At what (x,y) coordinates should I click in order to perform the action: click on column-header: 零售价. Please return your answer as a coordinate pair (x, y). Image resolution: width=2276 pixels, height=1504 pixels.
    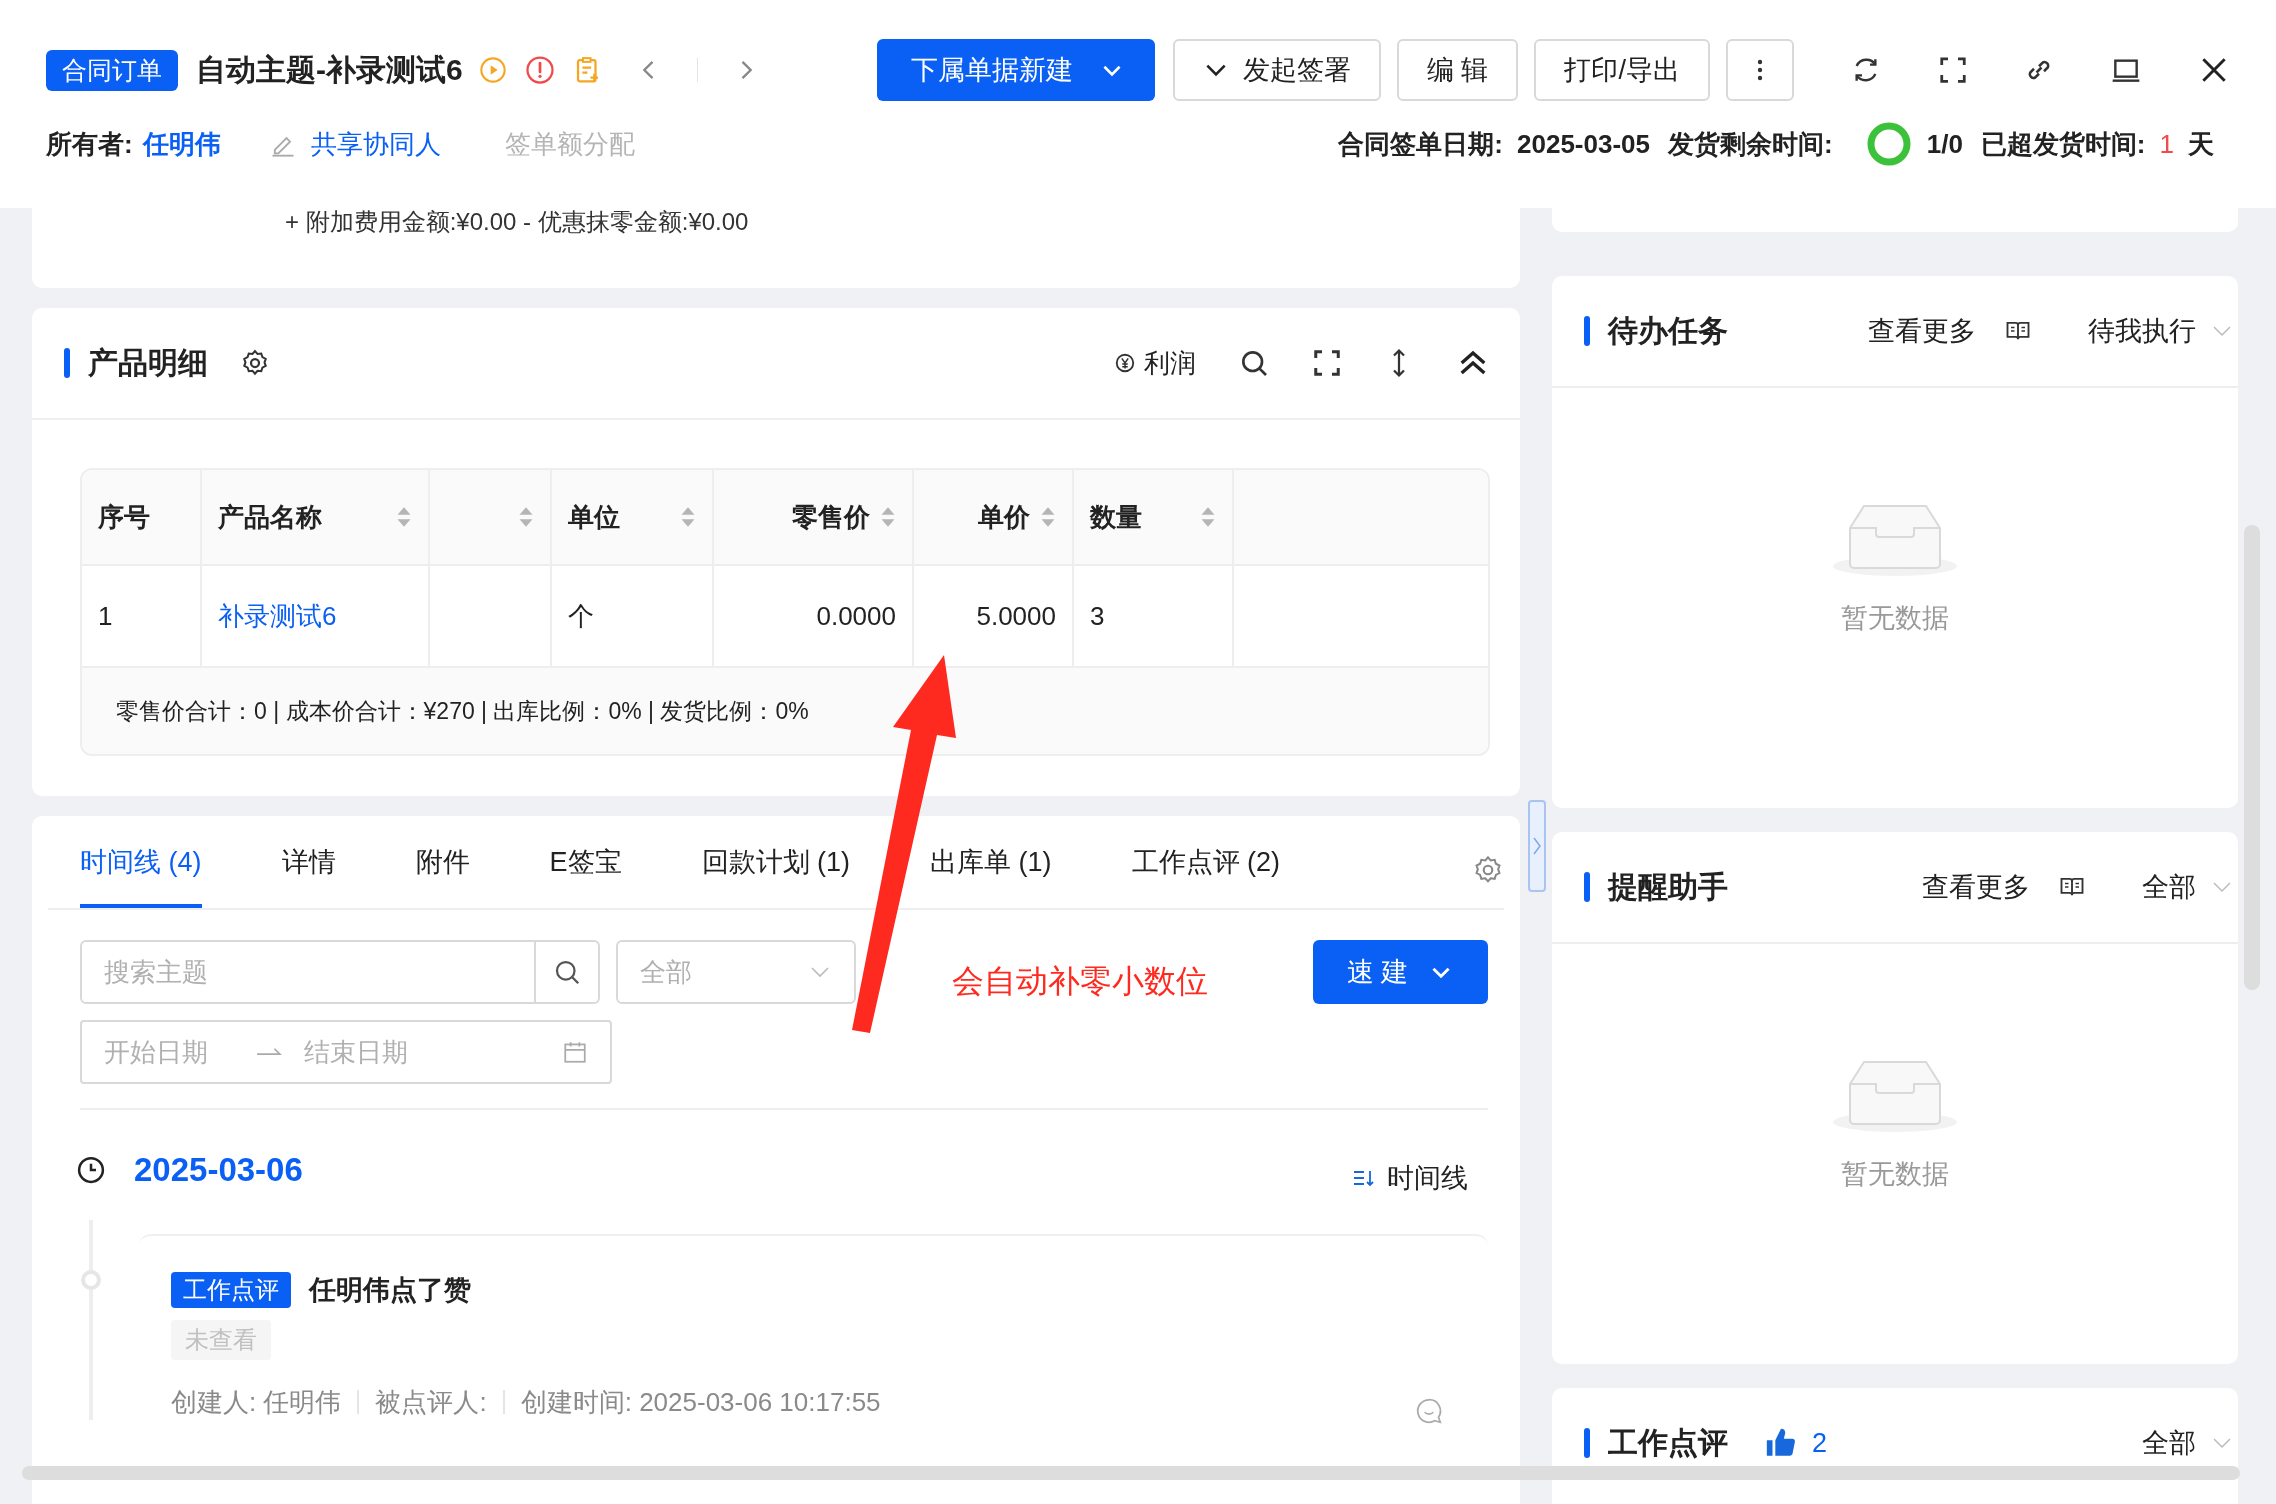
    Looking at the image, I should click on (814, 517).